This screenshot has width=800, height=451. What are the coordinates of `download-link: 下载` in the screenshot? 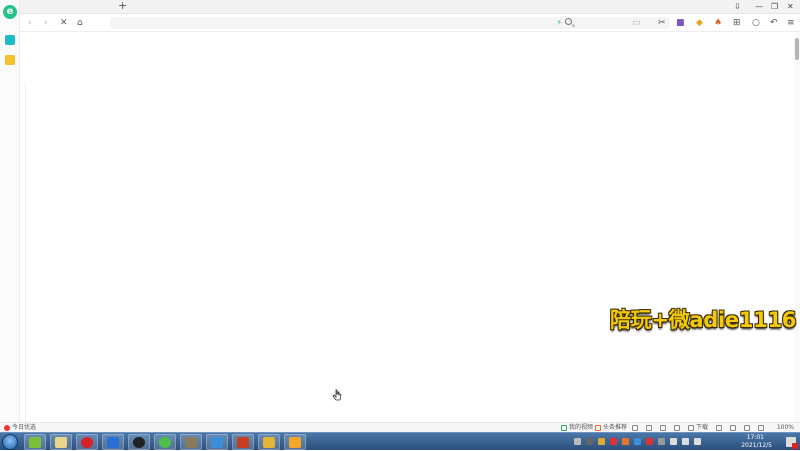 It's located at (702, 427).